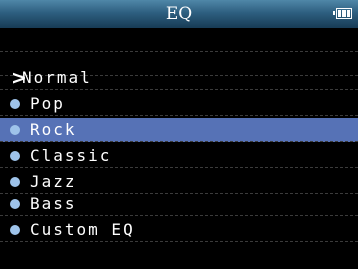 The image size is (358, 269). I want to click on battery-icon, so click(342, 13).